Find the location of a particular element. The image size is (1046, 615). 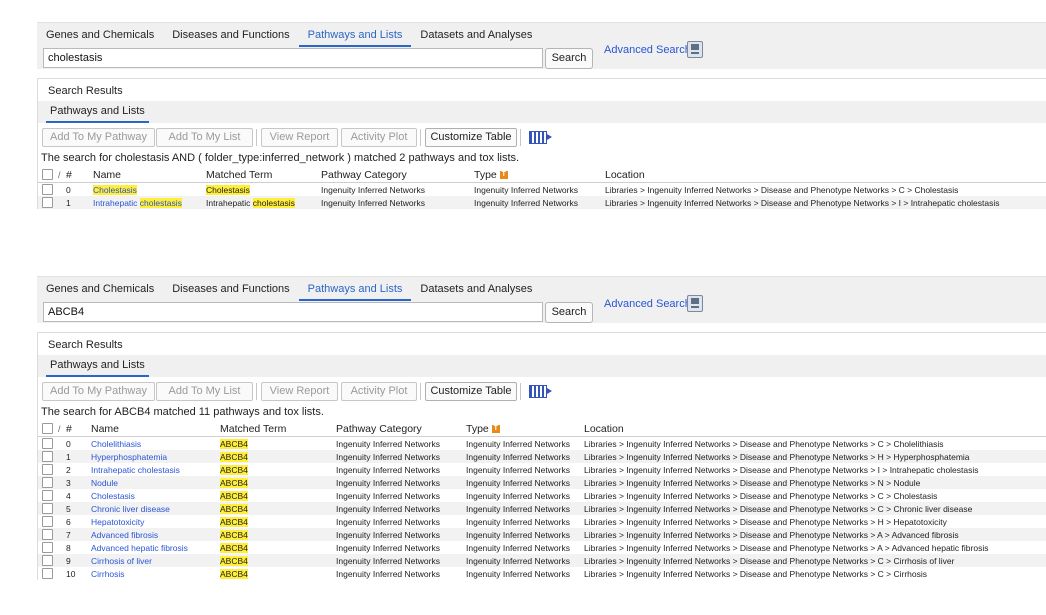

row-name: Chronic liver disease is located at coordinates (155, 508).